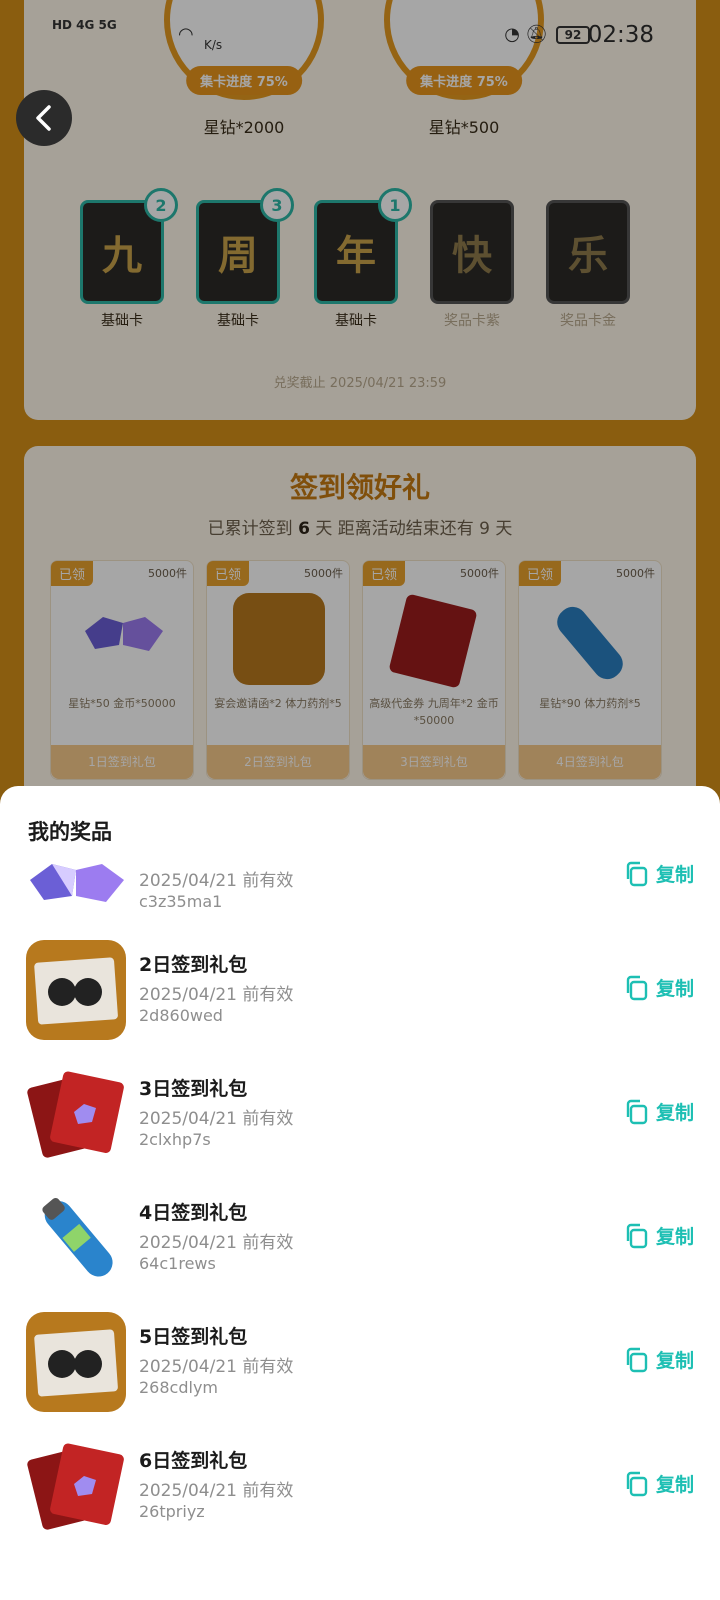 The image size is (720, 1600). Describe the element at coordinates (360, 1127) in the screenshot. I see `prize-item: 3日签到礼包 2025/04/21 前有效 2clxhp7s 复制` at that location.